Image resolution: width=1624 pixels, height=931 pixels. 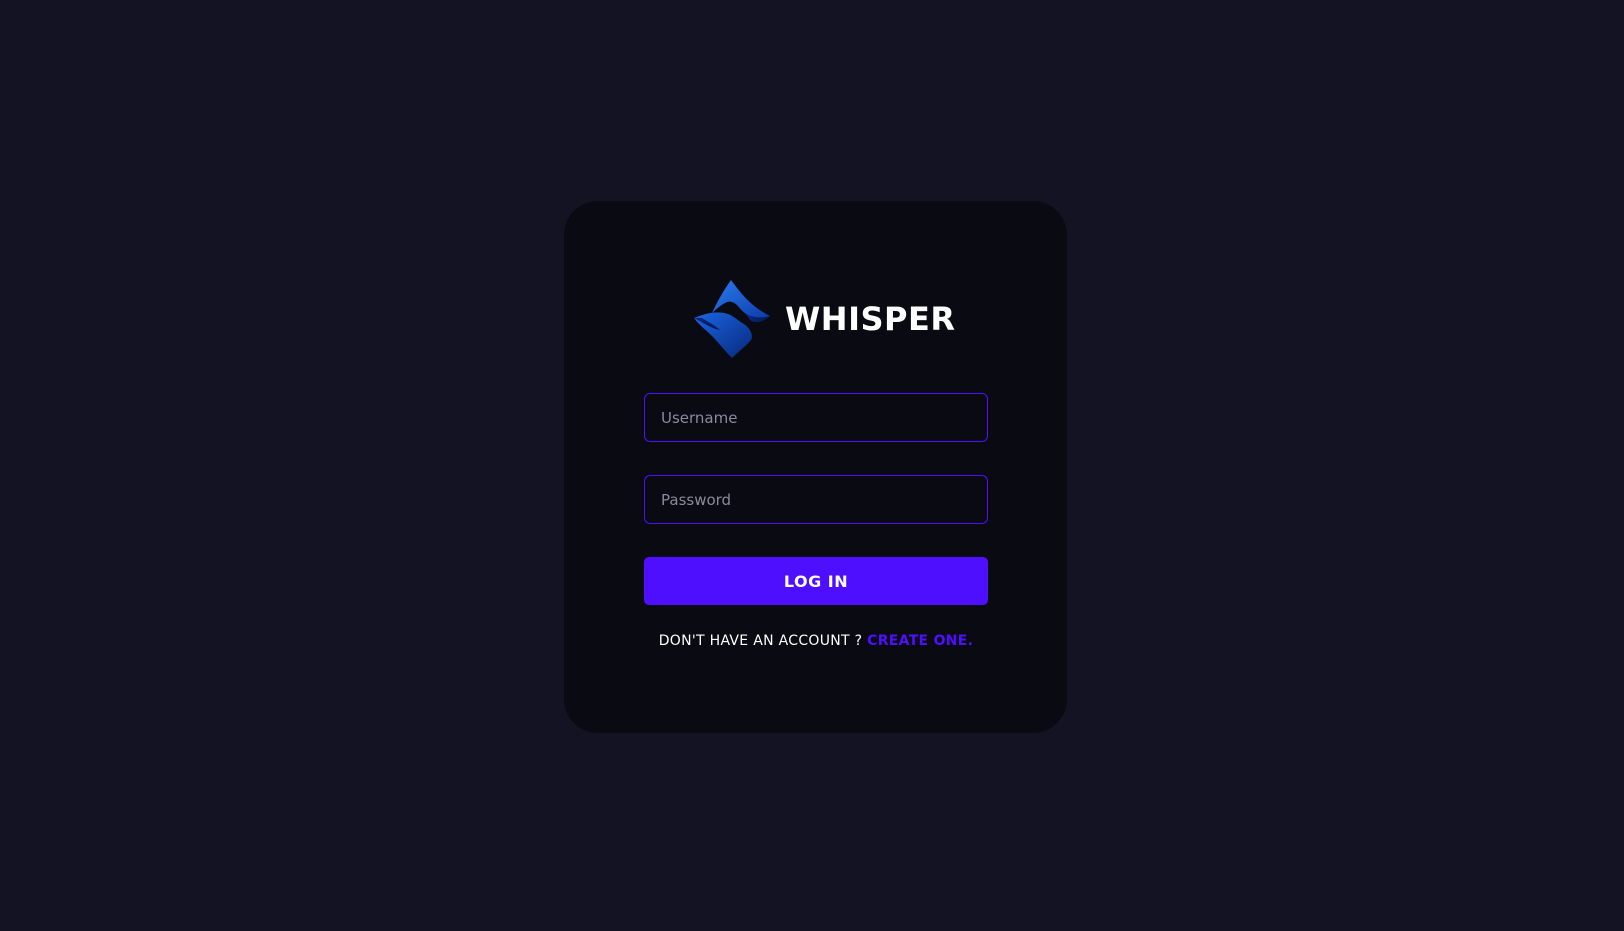 I want to click on username-input, so click(x=816, y=417).